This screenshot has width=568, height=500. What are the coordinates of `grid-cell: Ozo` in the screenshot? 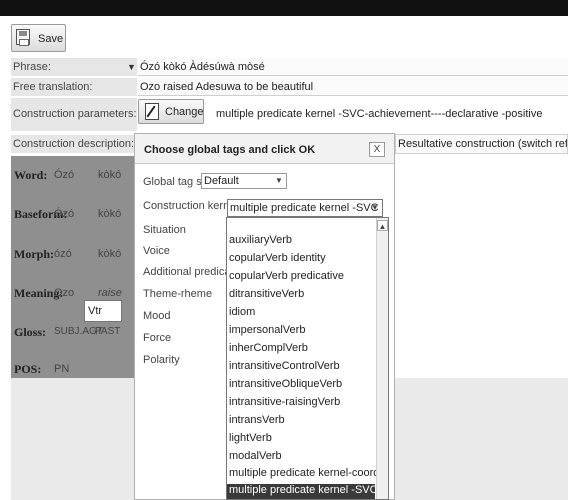 It's located at (64, 293).